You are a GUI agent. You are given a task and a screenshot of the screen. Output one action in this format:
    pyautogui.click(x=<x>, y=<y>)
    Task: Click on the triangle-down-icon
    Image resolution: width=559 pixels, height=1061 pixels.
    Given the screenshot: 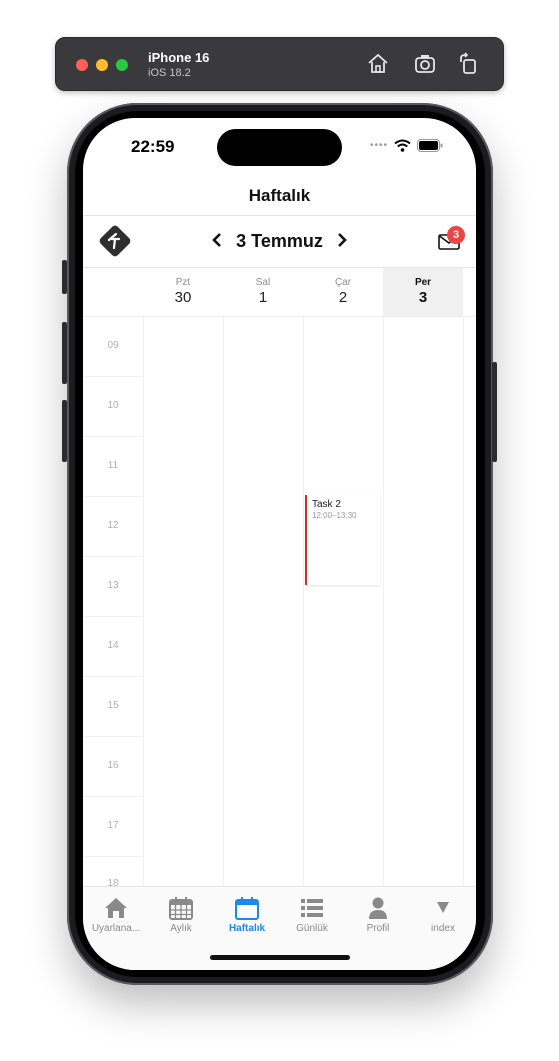 What is the action you would take?
    pyautogui.click(x=443, y=908)
    